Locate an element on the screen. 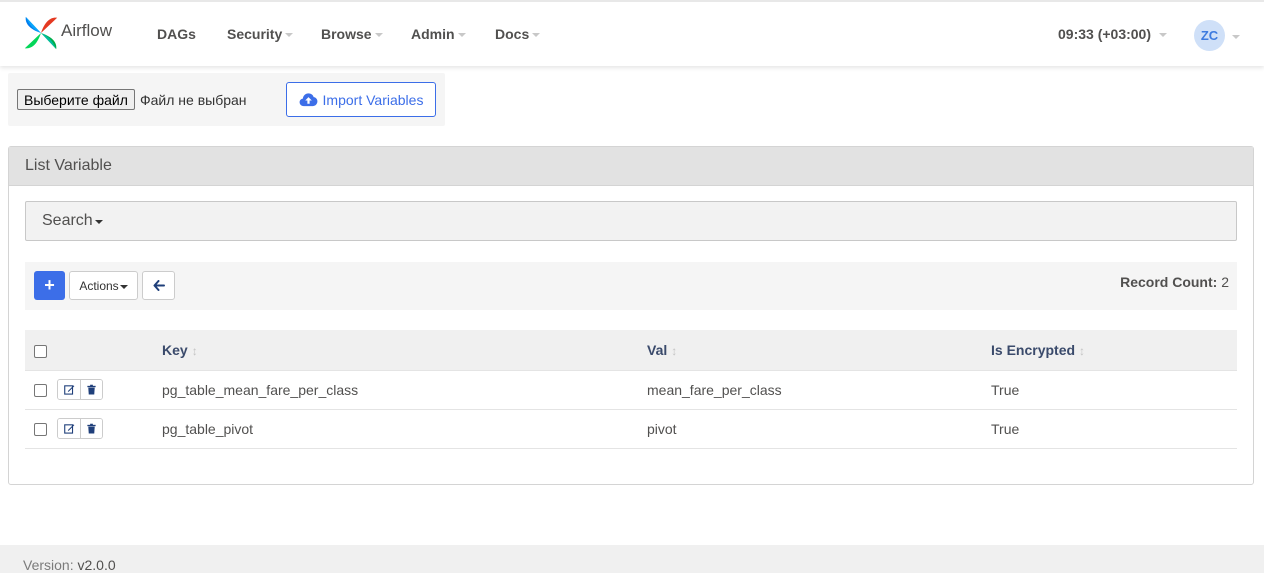 This screenshot has height=573, width=1264. search-label: Search is located at coordinates (67, 220).